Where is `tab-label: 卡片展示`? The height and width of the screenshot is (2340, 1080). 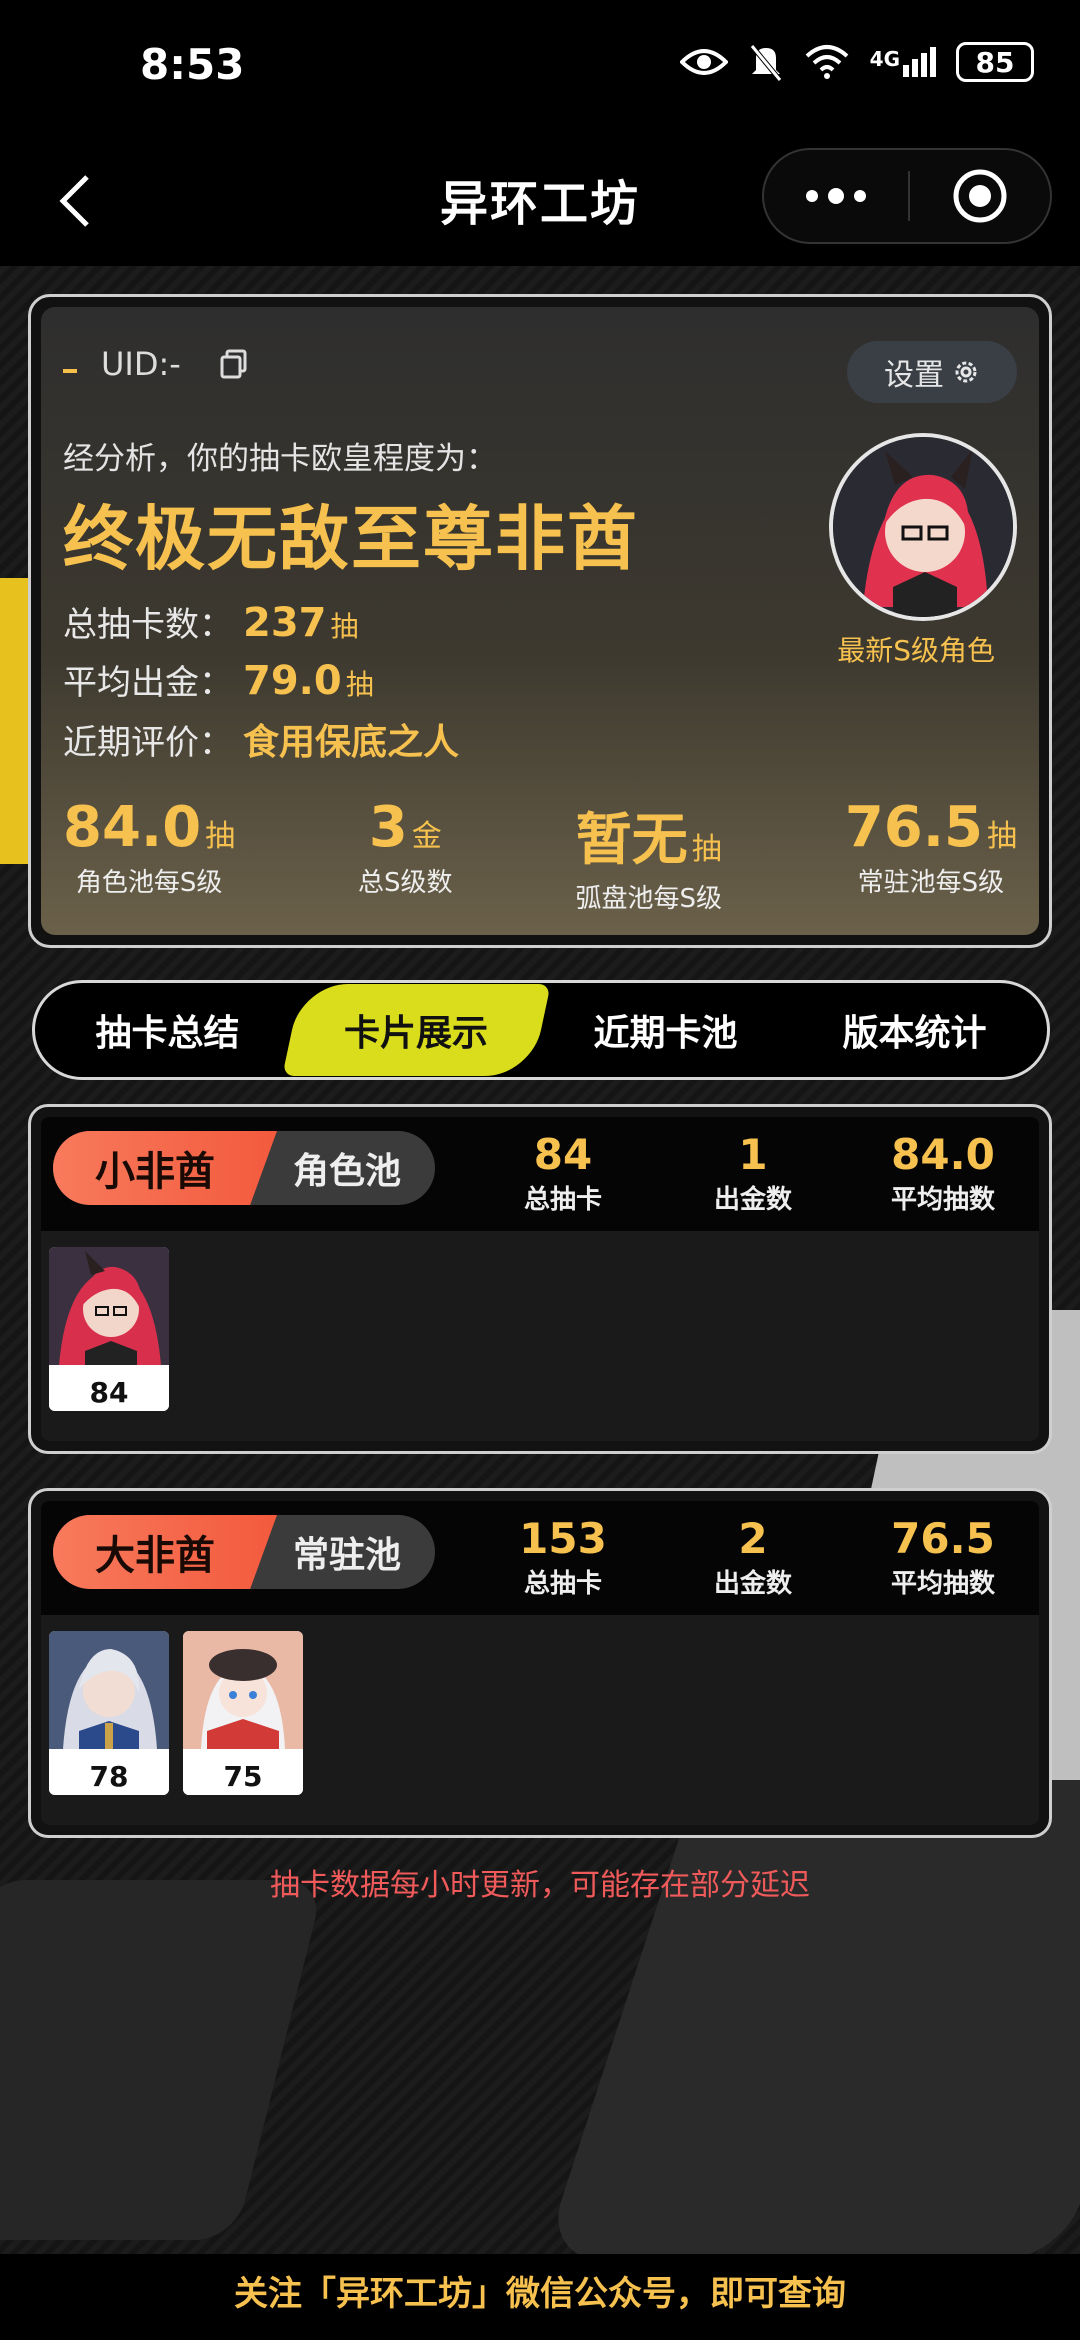 tab-label: 卡片展示 is located at coordinates (416, 1033).